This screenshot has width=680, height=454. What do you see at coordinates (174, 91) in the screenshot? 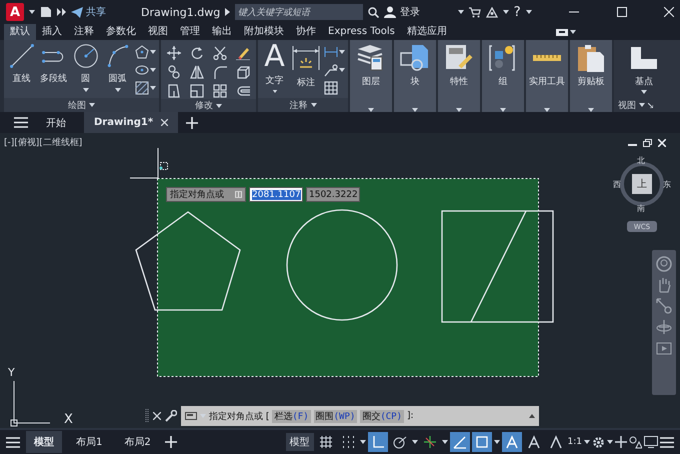
I see `stretch-icon` at bounding box center [174, 91].